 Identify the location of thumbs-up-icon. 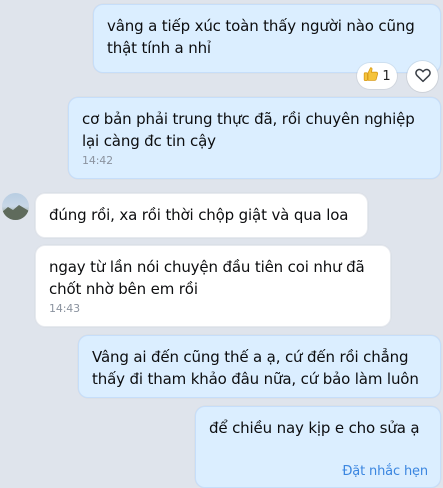
(371, 76).